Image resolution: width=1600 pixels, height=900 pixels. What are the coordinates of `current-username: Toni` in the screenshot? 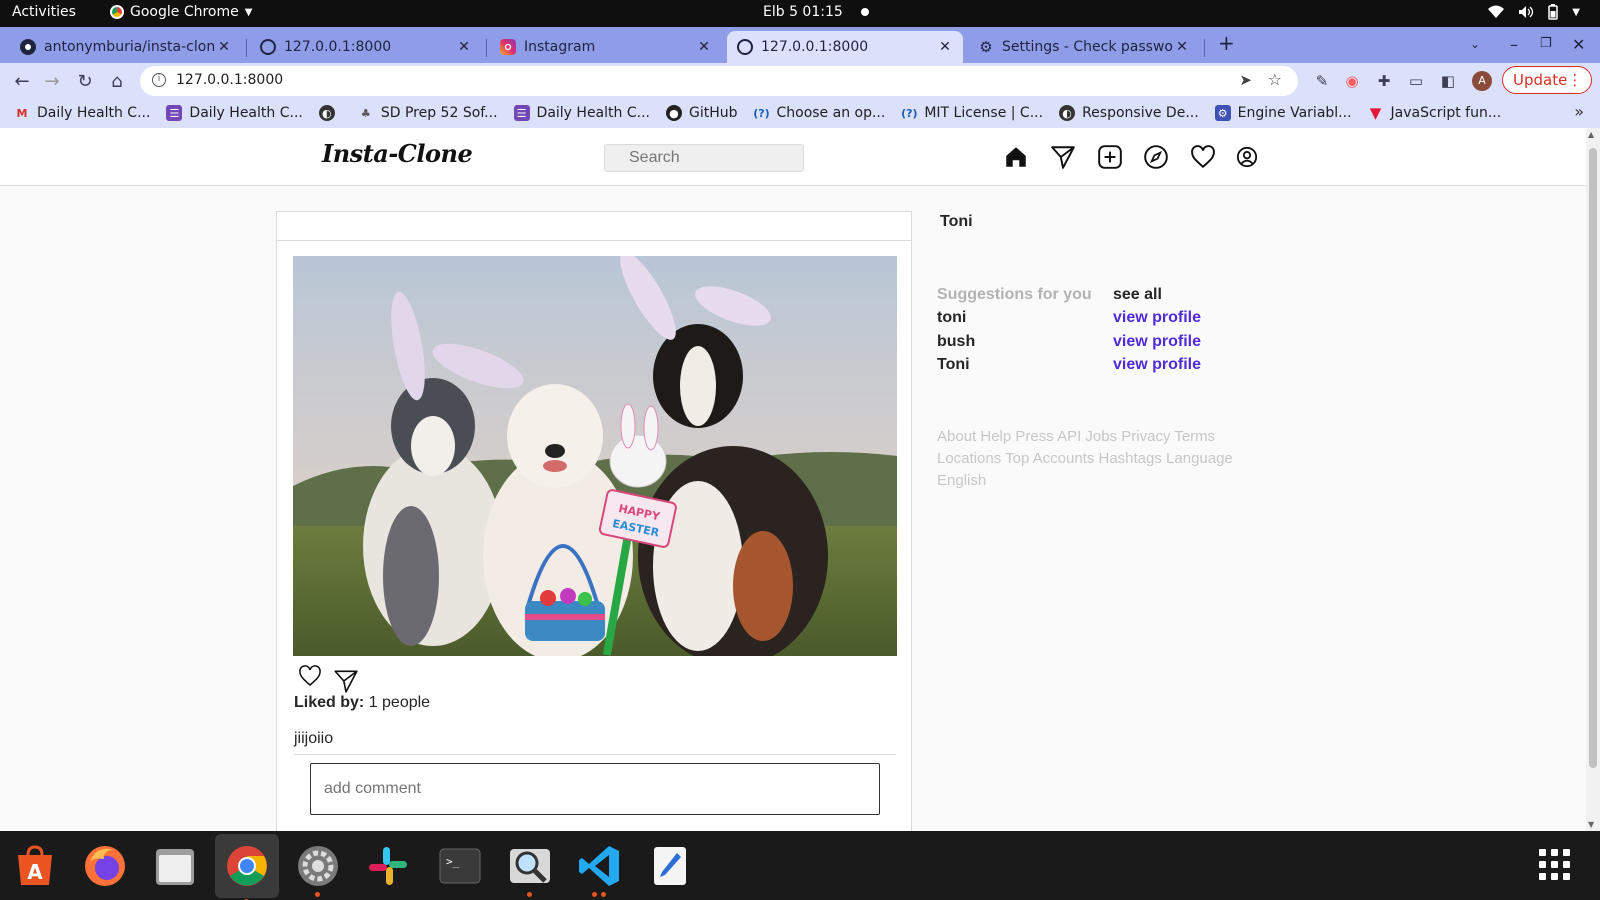 It's located at (956, 222).